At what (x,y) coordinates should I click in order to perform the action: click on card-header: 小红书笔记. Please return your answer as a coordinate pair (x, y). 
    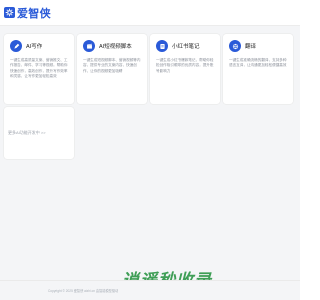
    Looking at the image, I should click on (185, 46).